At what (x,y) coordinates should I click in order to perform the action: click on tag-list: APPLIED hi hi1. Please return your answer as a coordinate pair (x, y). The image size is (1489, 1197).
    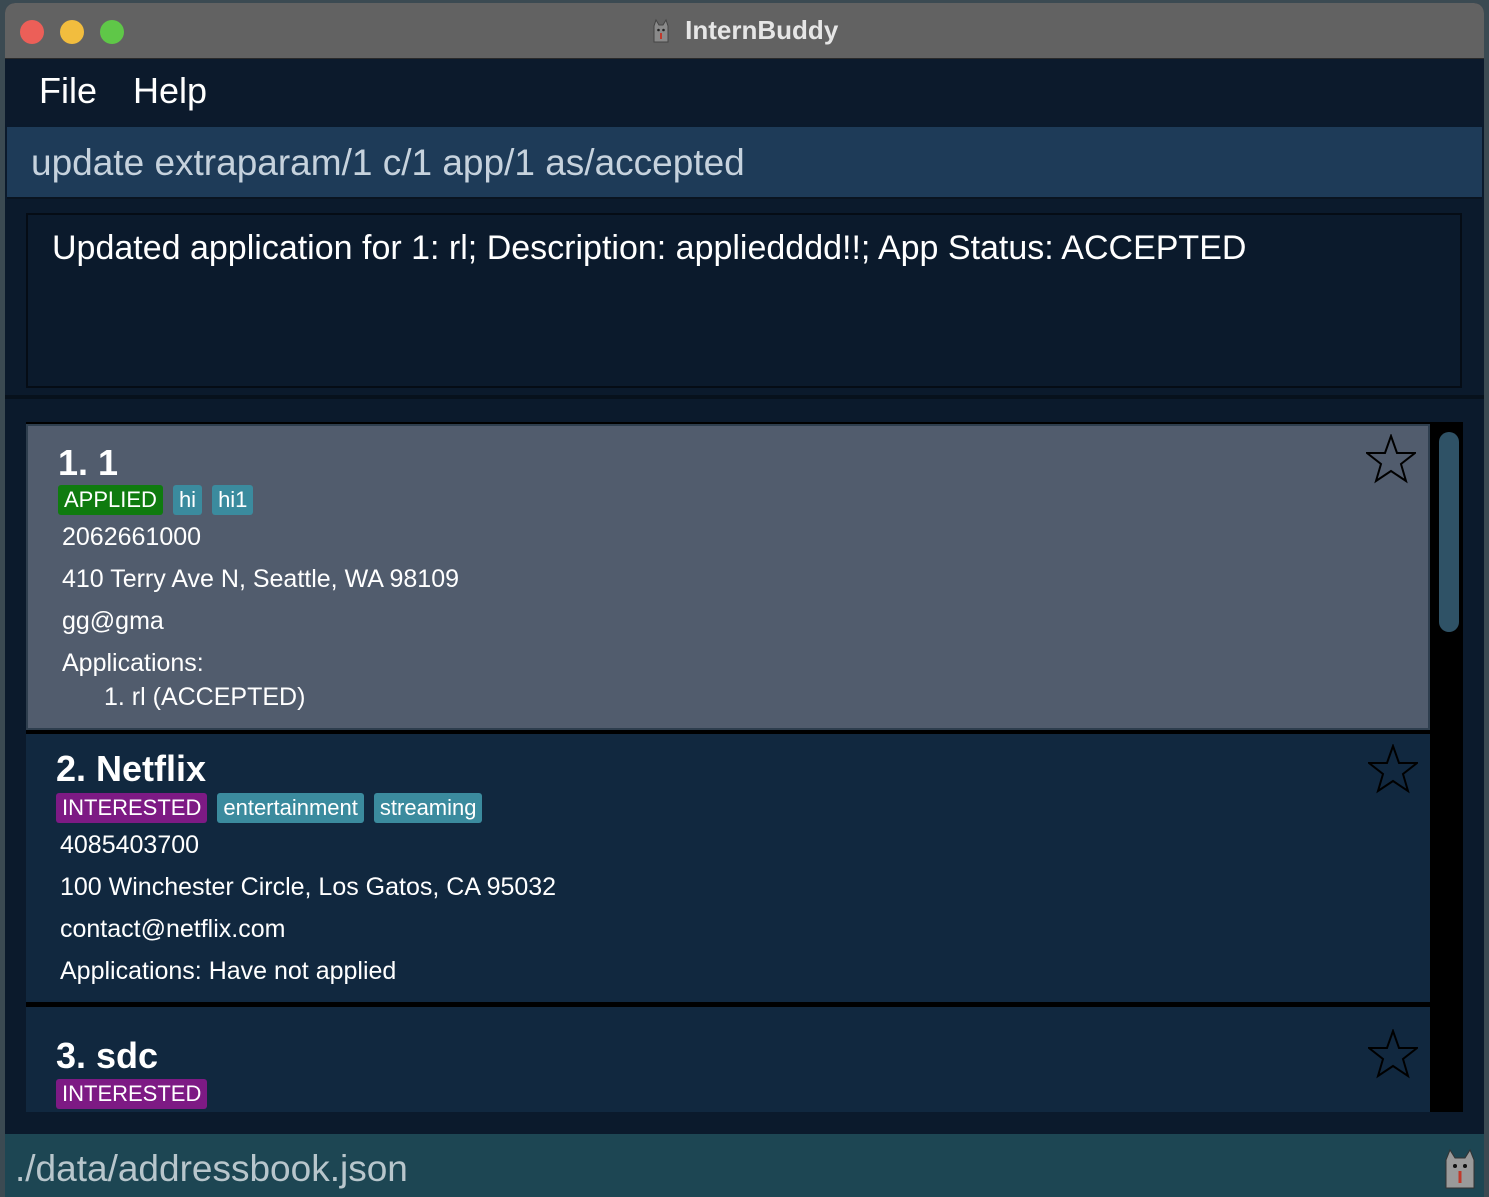
    Looking at the image, I should click on (160, 501).